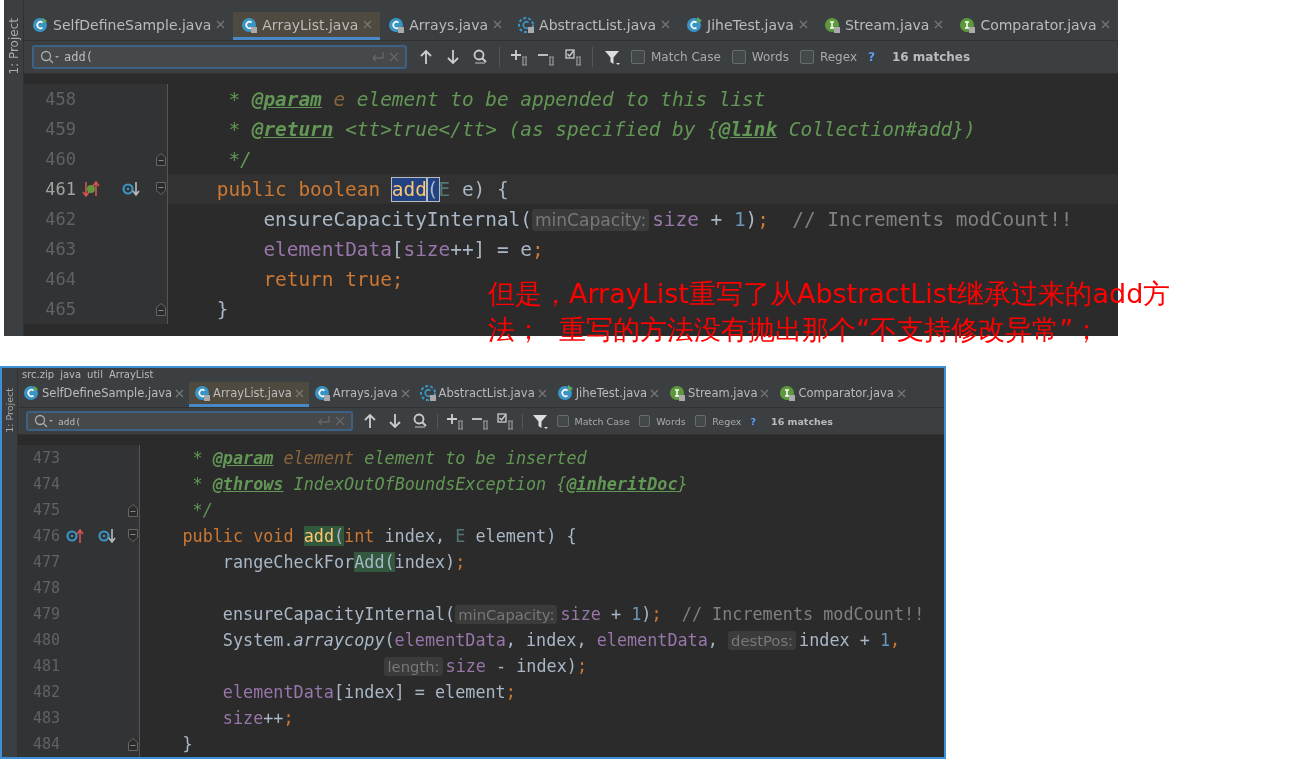  I want to click on code-line: return true;, so click(333, 279).